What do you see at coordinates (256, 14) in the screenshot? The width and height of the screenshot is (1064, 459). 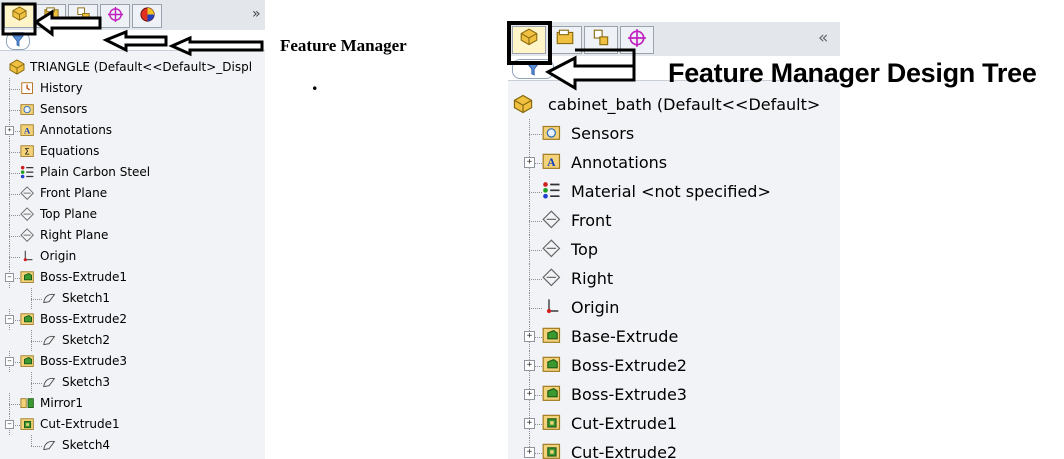 I see `tab-overflow-button: »` at bounding box center [256, 14].